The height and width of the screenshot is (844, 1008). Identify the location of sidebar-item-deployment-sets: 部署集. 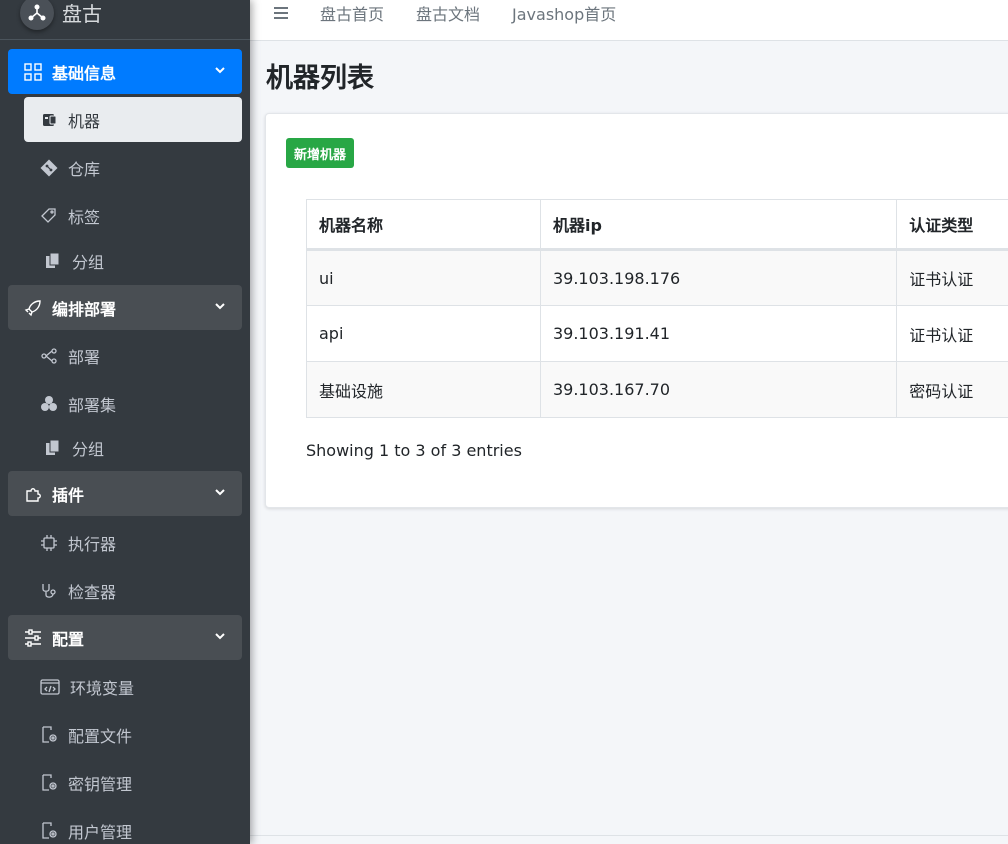
(133, 403).